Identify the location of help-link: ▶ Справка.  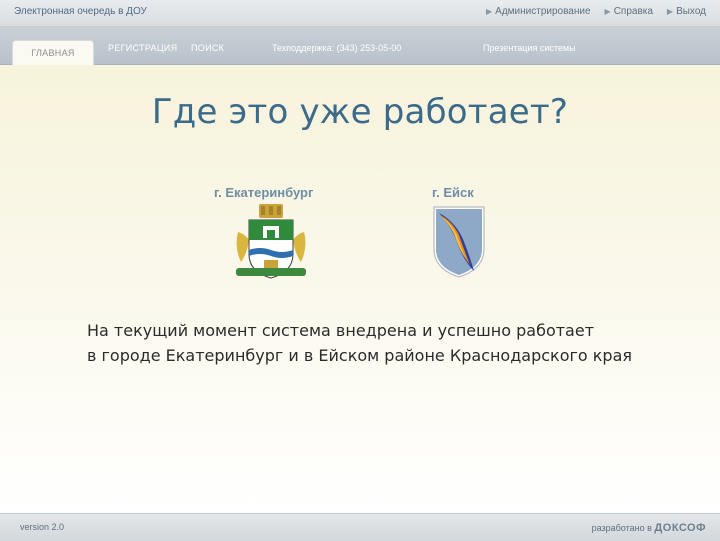
(629, 11).